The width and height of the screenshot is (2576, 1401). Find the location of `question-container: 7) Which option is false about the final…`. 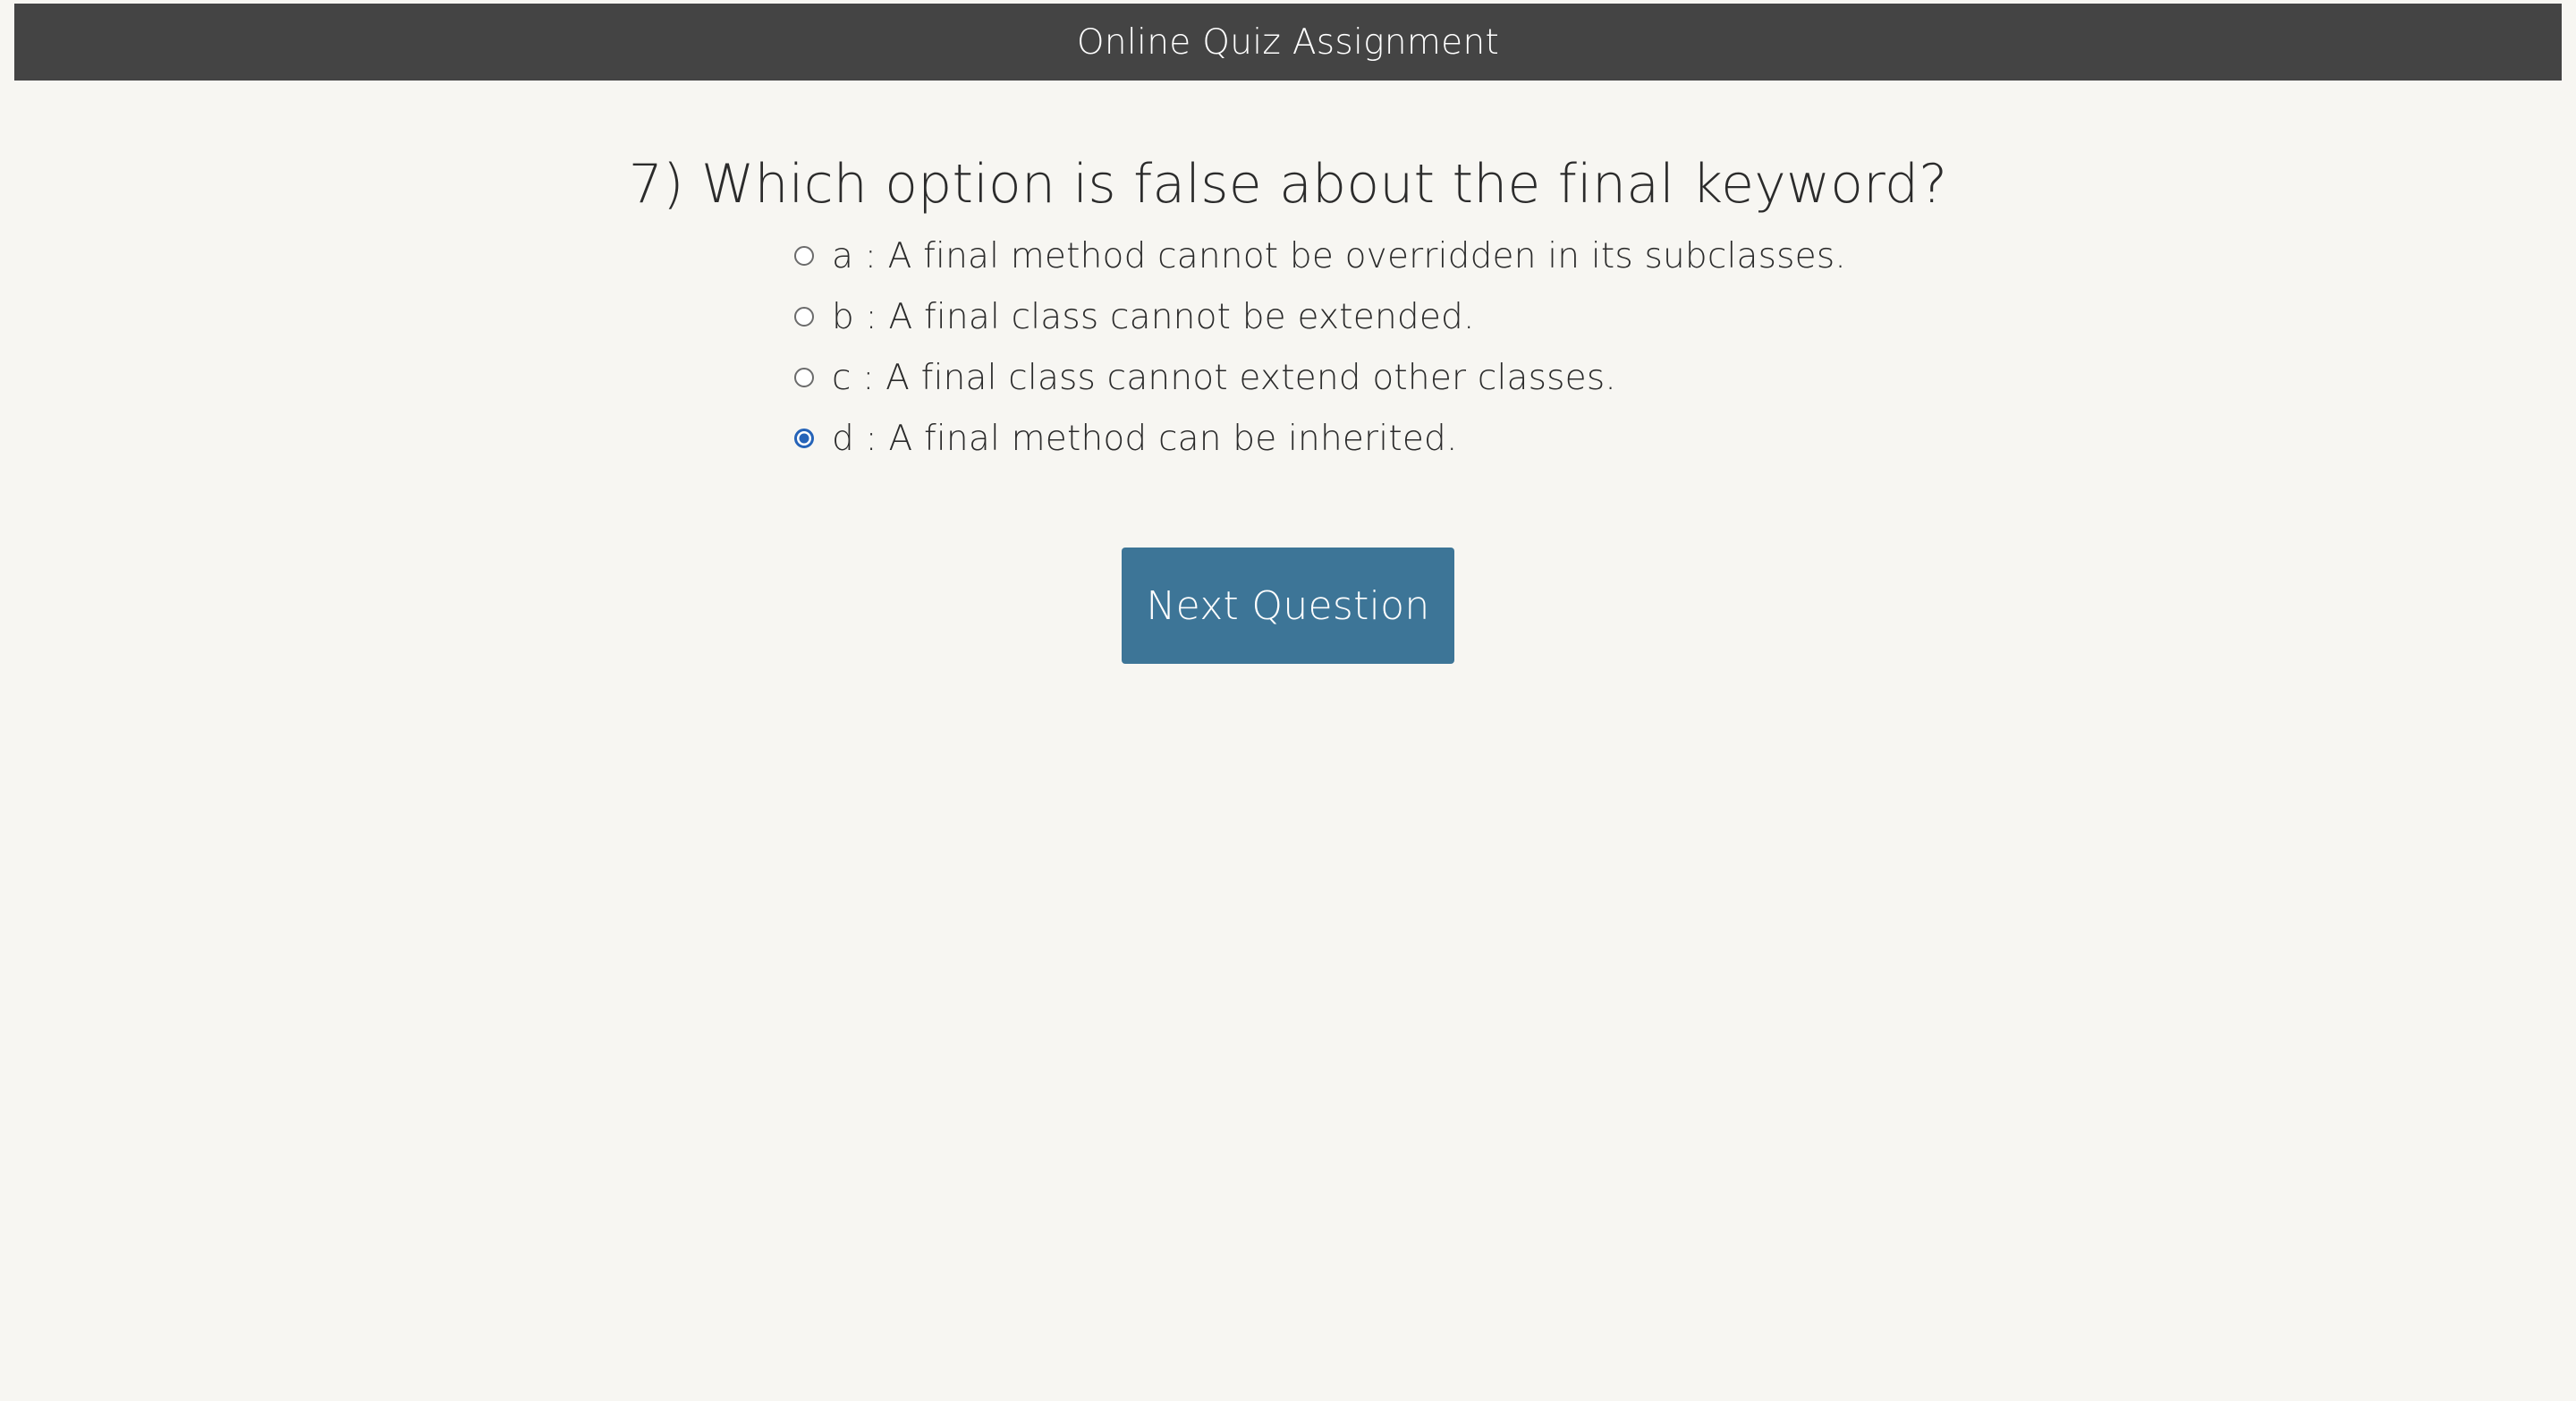

question-container: 7) Which option is false about the final… is located at coordinates (1288, 184).